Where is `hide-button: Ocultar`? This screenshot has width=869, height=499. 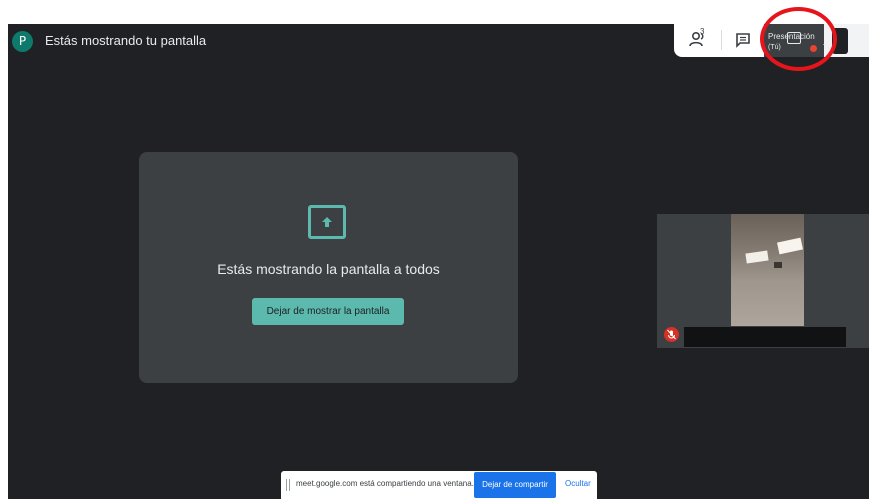 hide-button: Ocultar is located at coordinates (578, 483).